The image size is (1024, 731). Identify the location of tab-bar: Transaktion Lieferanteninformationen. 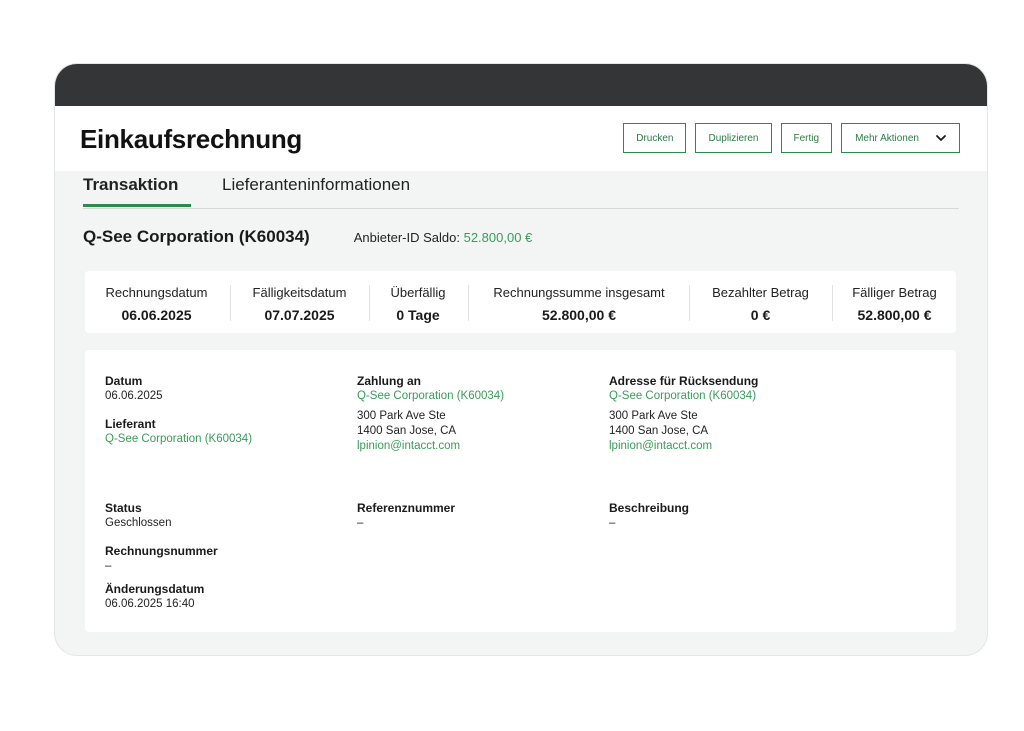
(521, 190).